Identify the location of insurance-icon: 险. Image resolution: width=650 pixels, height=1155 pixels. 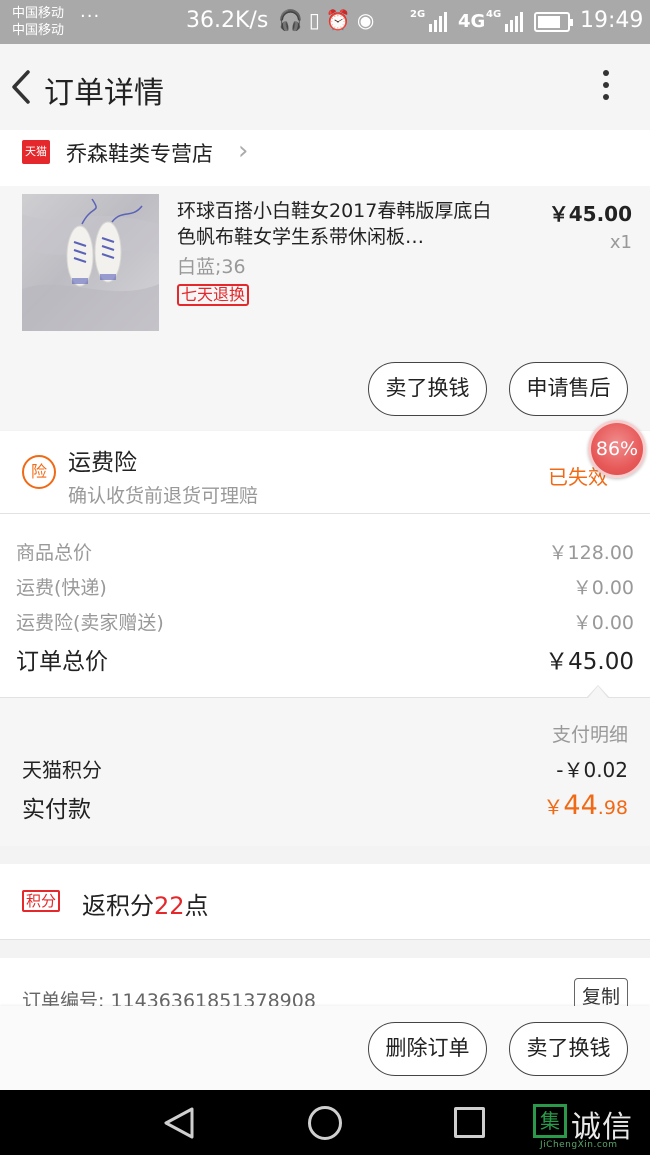
(39, 472).